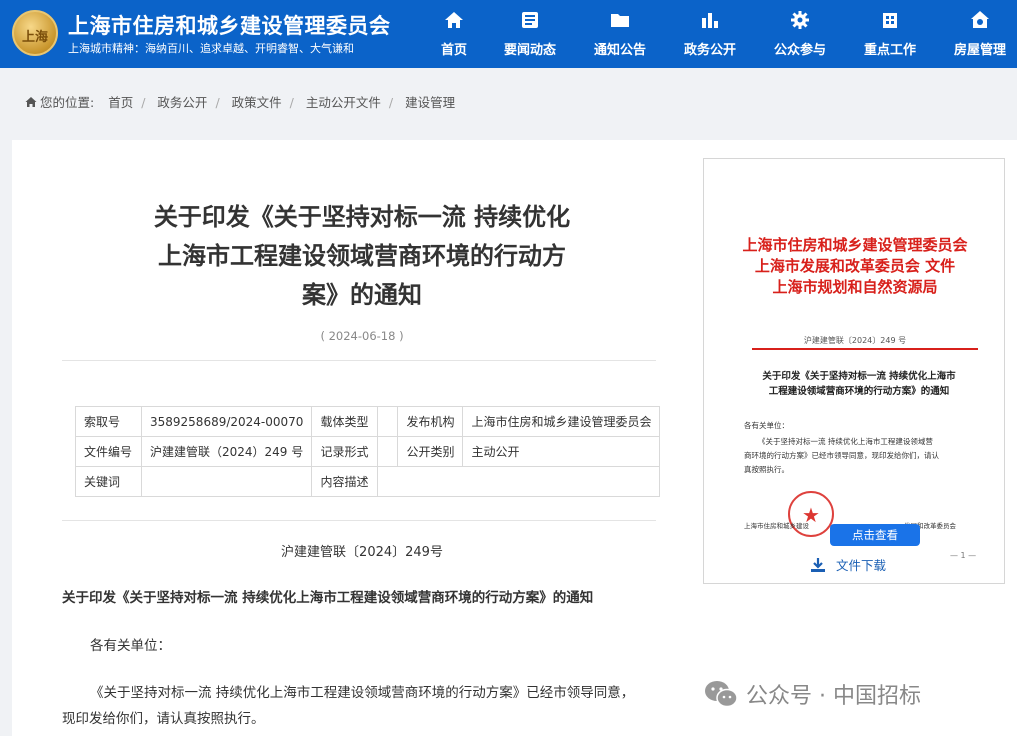 This screenshot has height=736, width=1017. What do you see at coordinates (328, 598) in the screenshot?
I see `body-heading: 关于印发《关于坚持对标一流 持续优化上海市工程建设领域营商环境的行动方案》的通知` at bounding box center [328, 598].